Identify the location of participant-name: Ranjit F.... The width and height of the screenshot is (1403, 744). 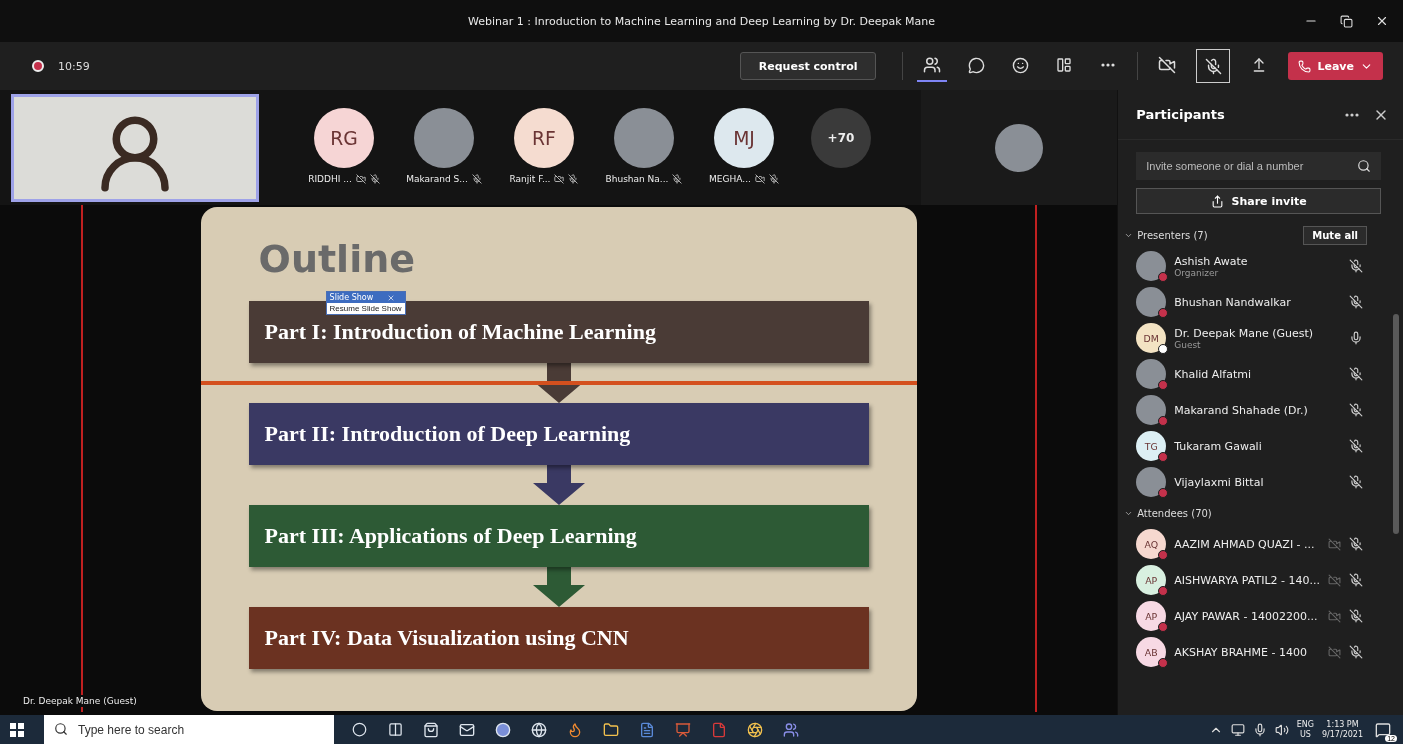
(530, 179).